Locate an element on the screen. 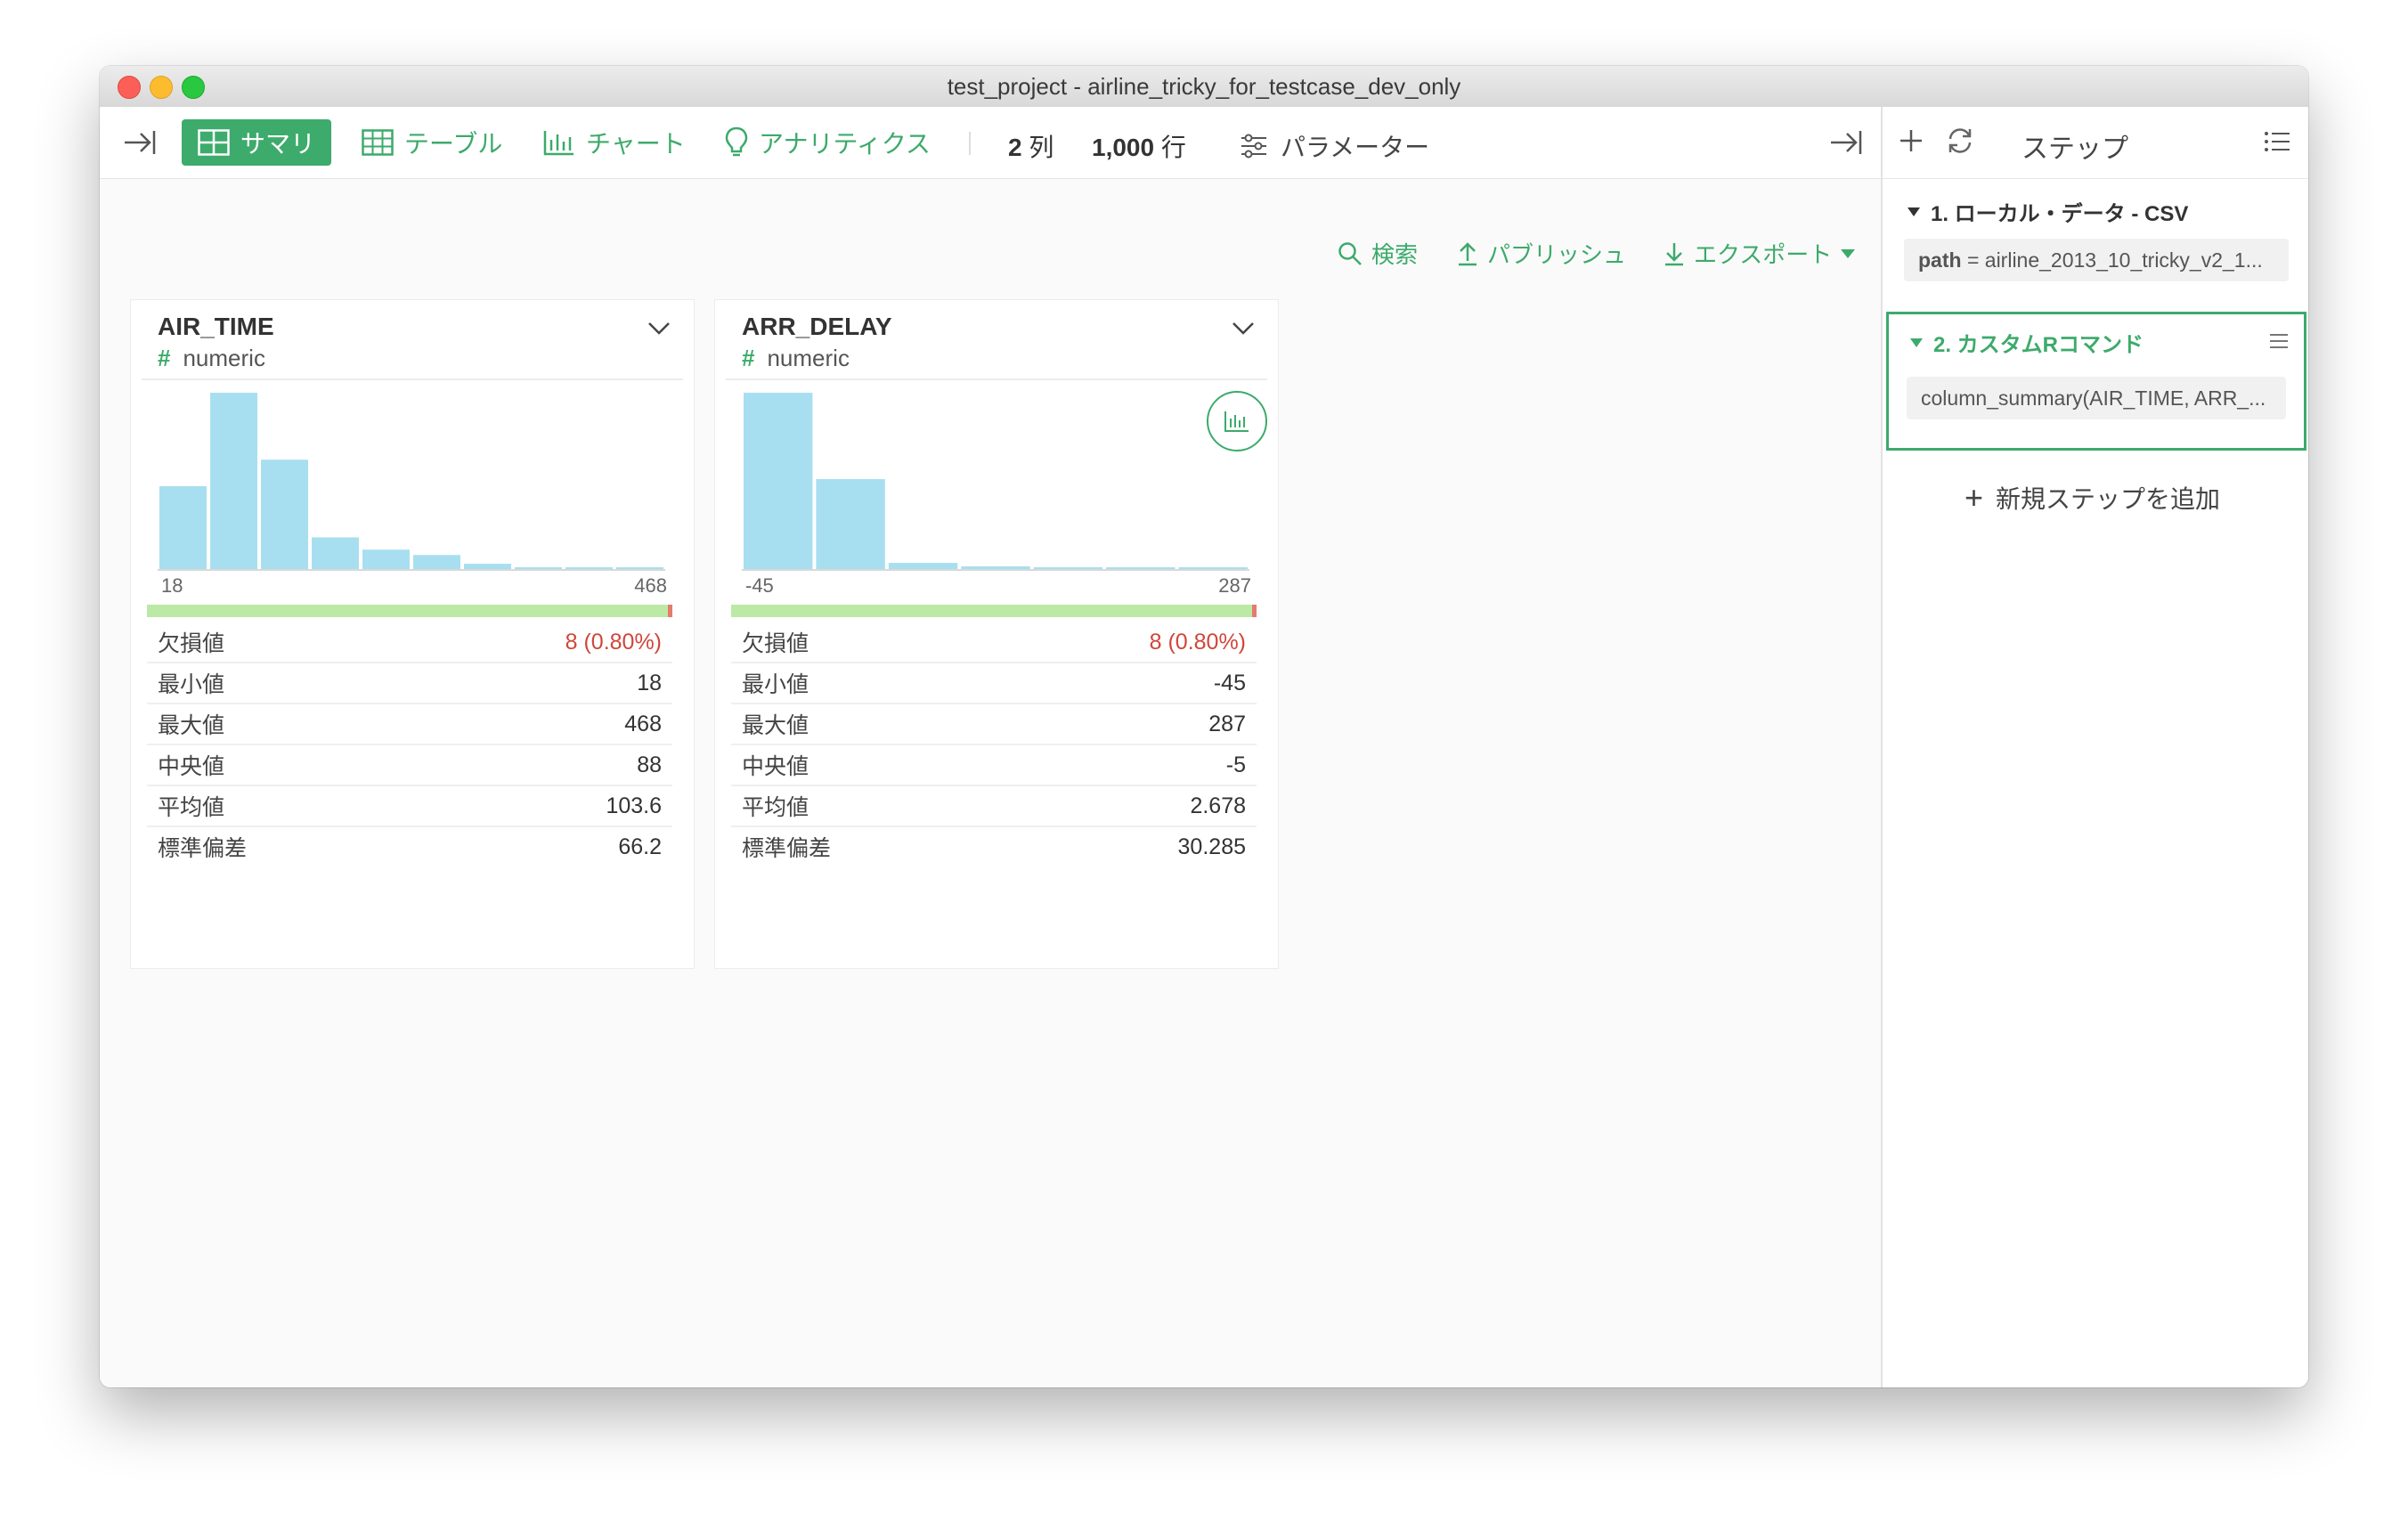  tab-analytics: アナリティクス is located at coordinates (827, 143).